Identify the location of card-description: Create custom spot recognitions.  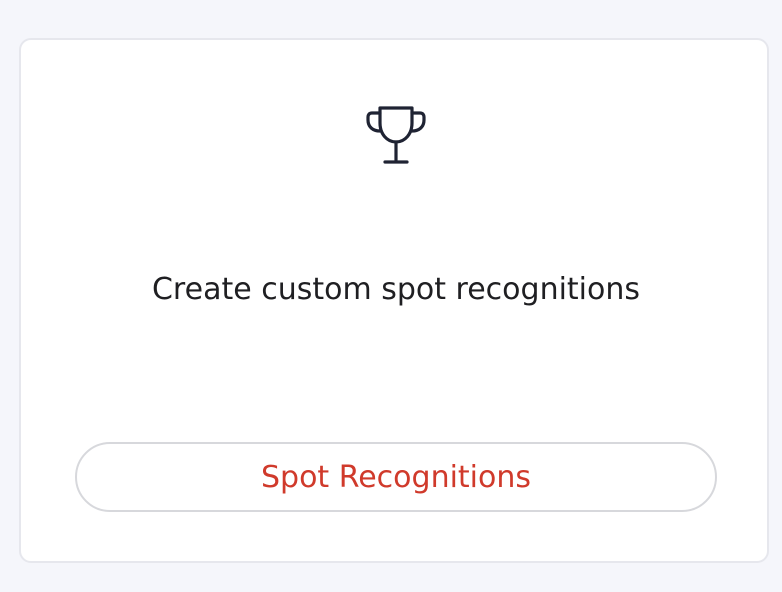
(396, 289).